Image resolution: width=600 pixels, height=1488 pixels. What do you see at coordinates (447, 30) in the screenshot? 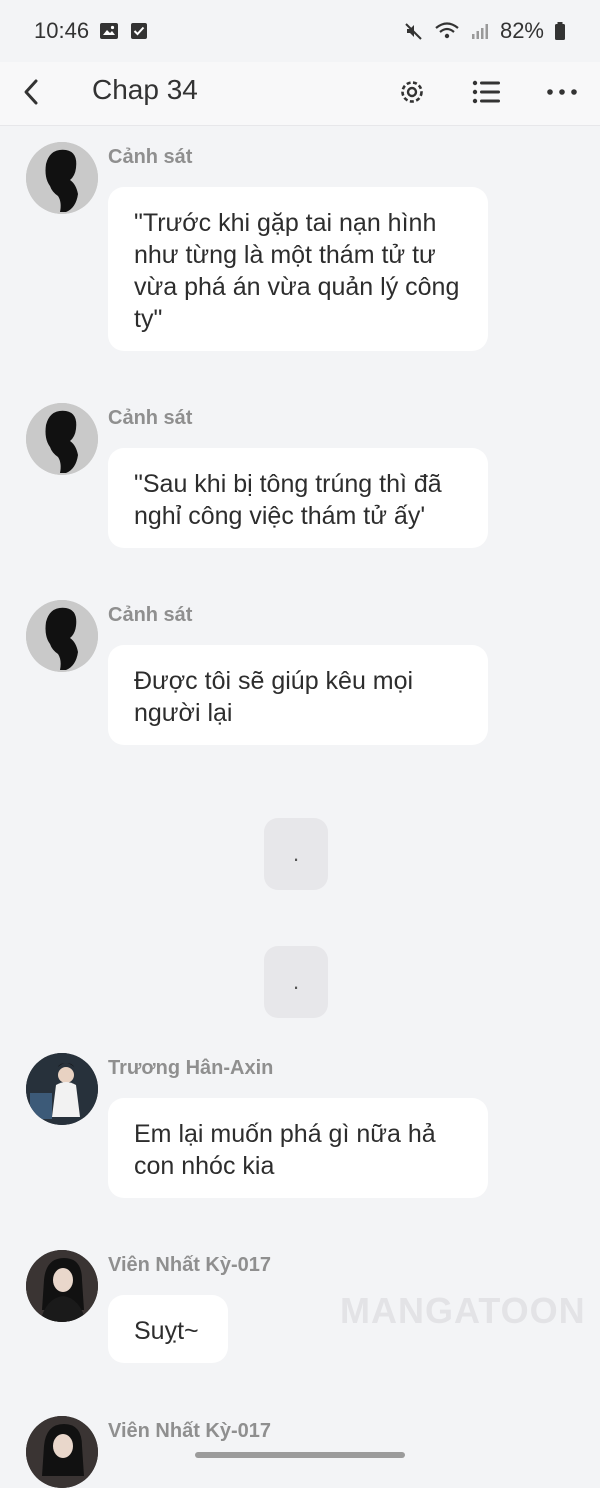
I see `wifi-icon` at bounding box center [447, 30].